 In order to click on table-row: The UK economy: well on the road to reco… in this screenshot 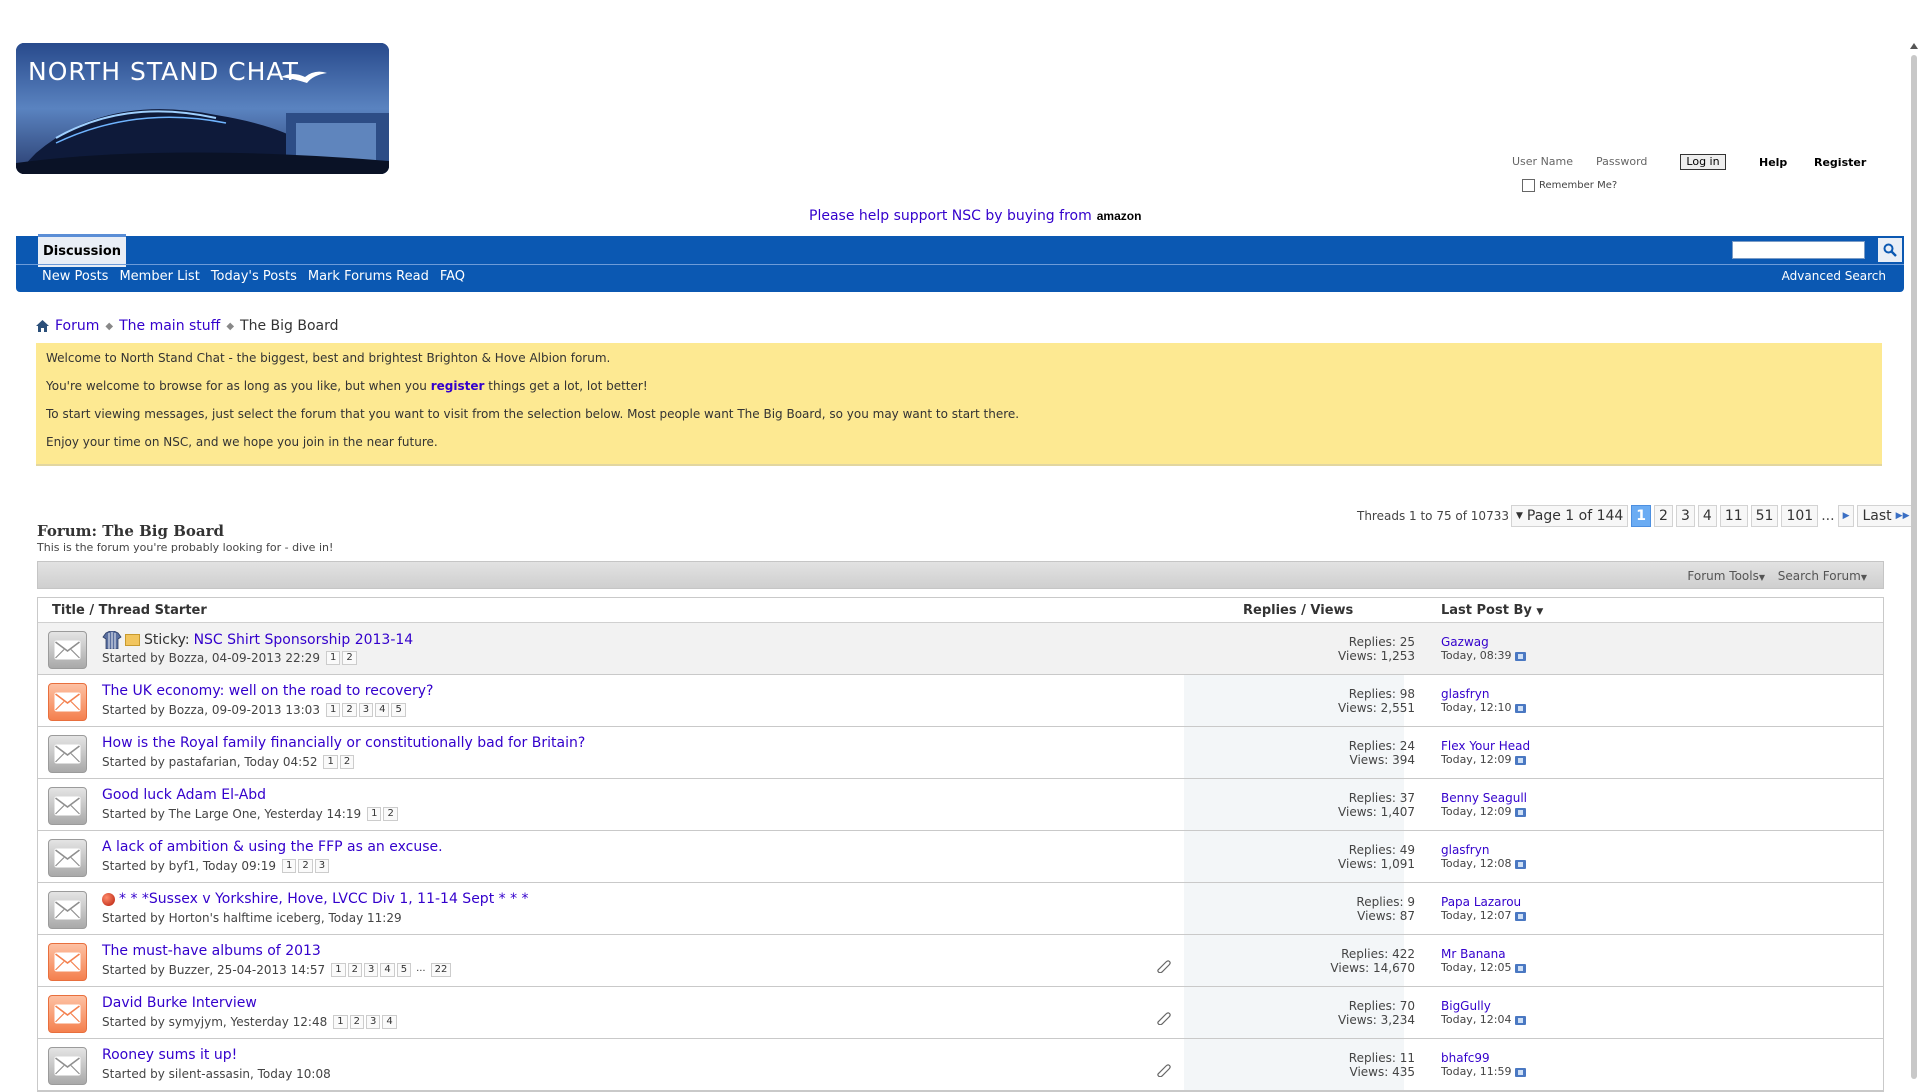, I will do `click(960, 701)`.